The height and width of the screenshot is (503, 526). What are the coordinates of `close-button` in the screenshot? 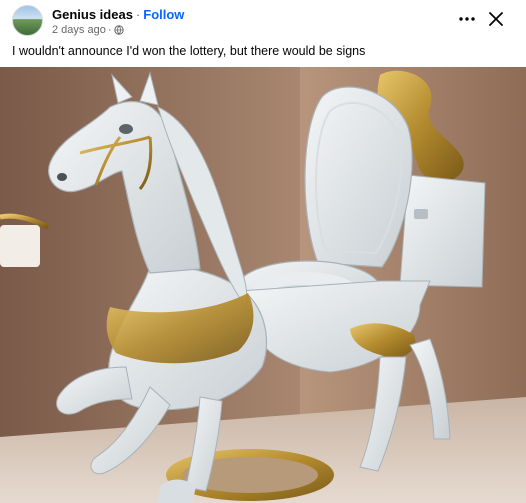 It's located at (496, 19).